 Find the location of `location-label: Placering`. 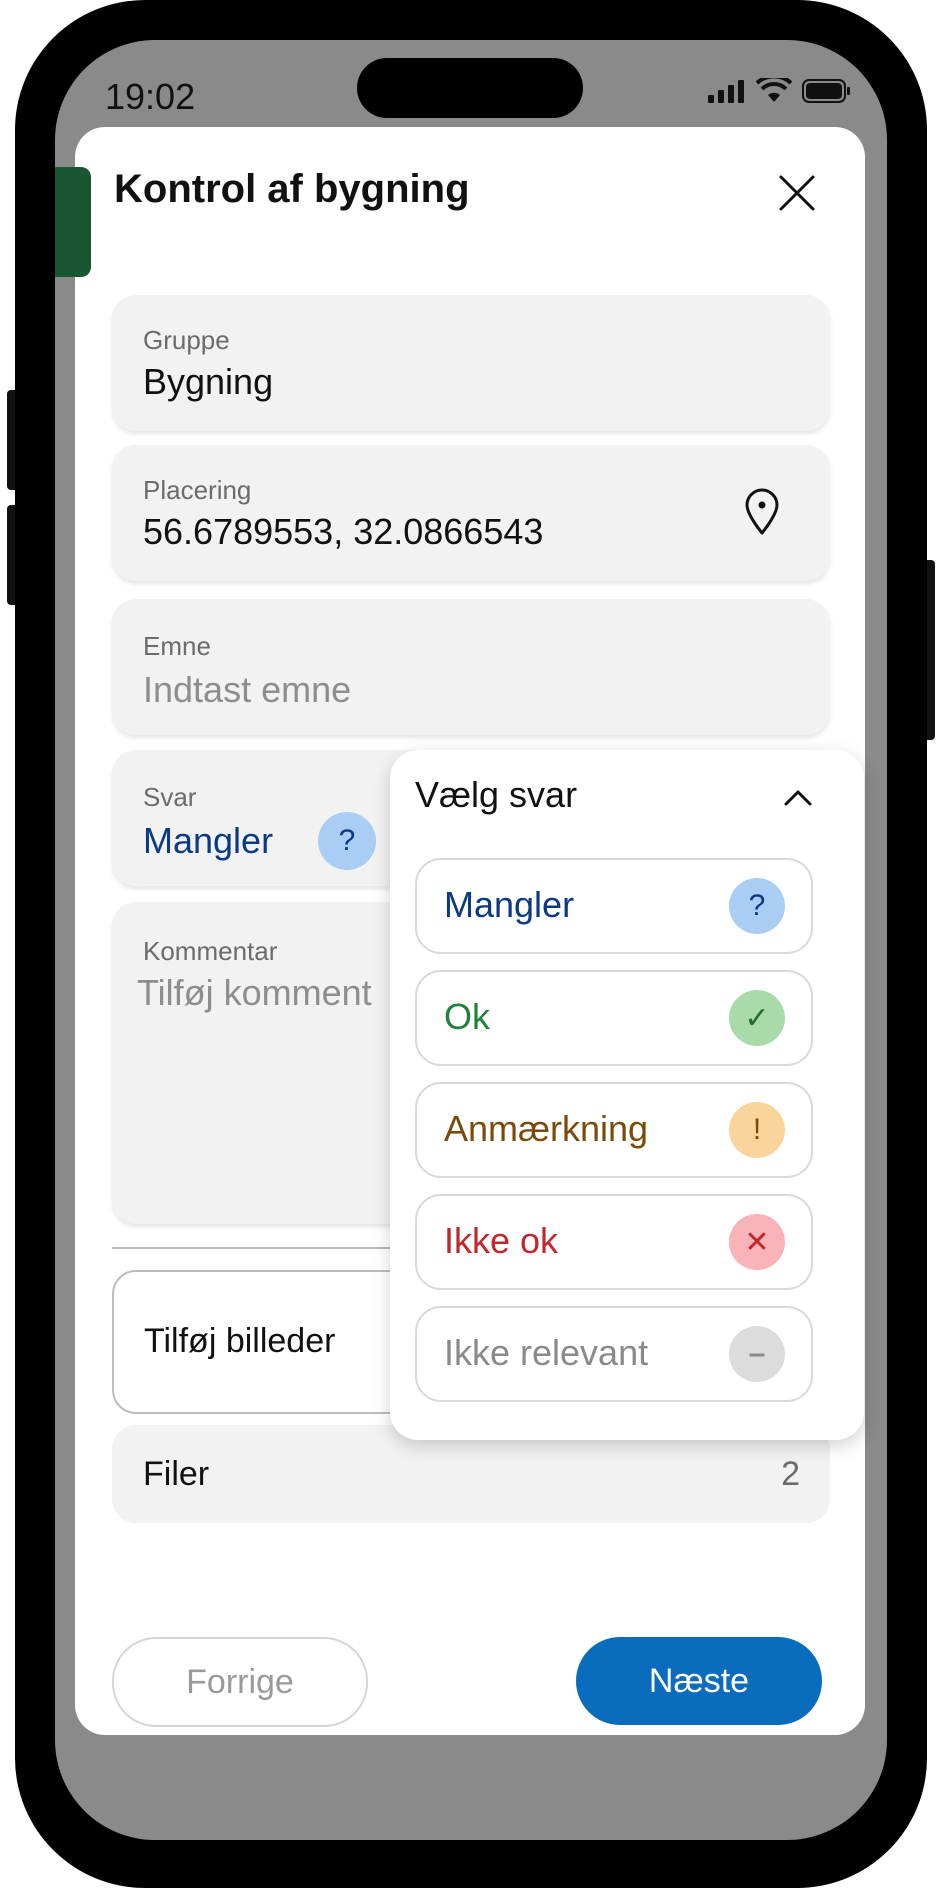

location-label: Placering is located at coordinates (197, 490).